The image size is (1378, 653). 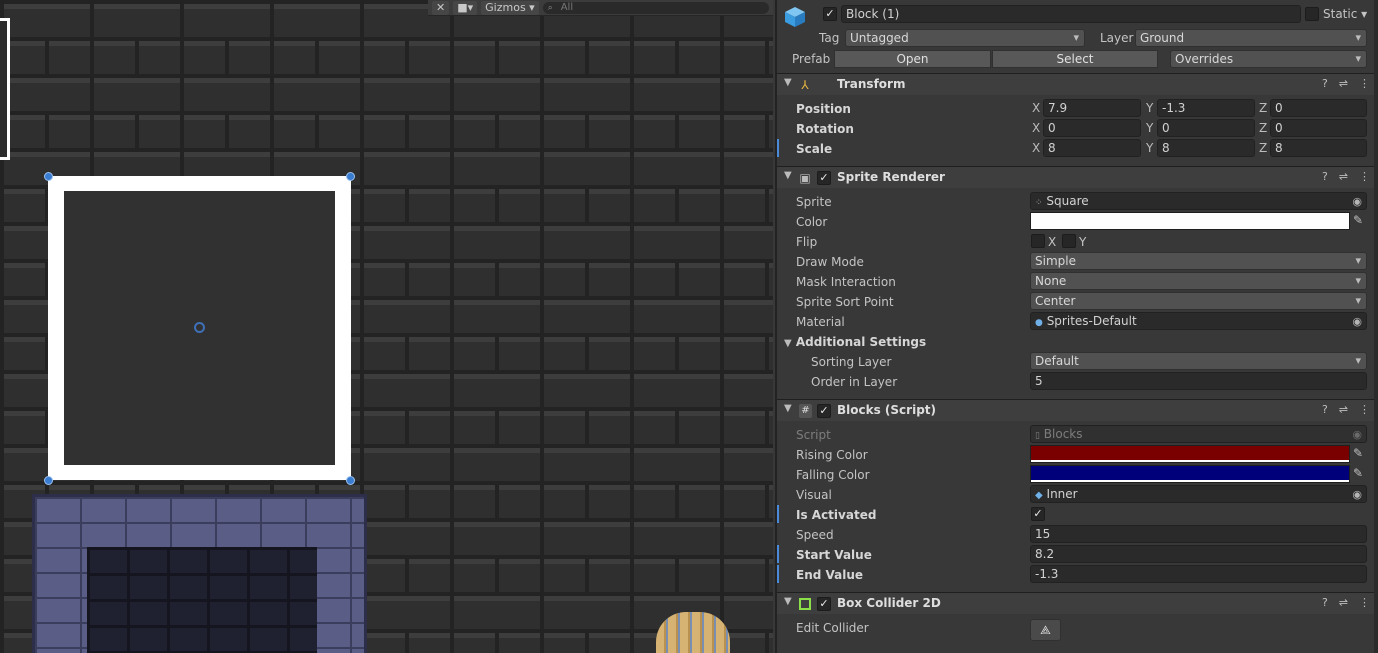 I want to click on axis-x-label: X, so click(x=1036, y=128).